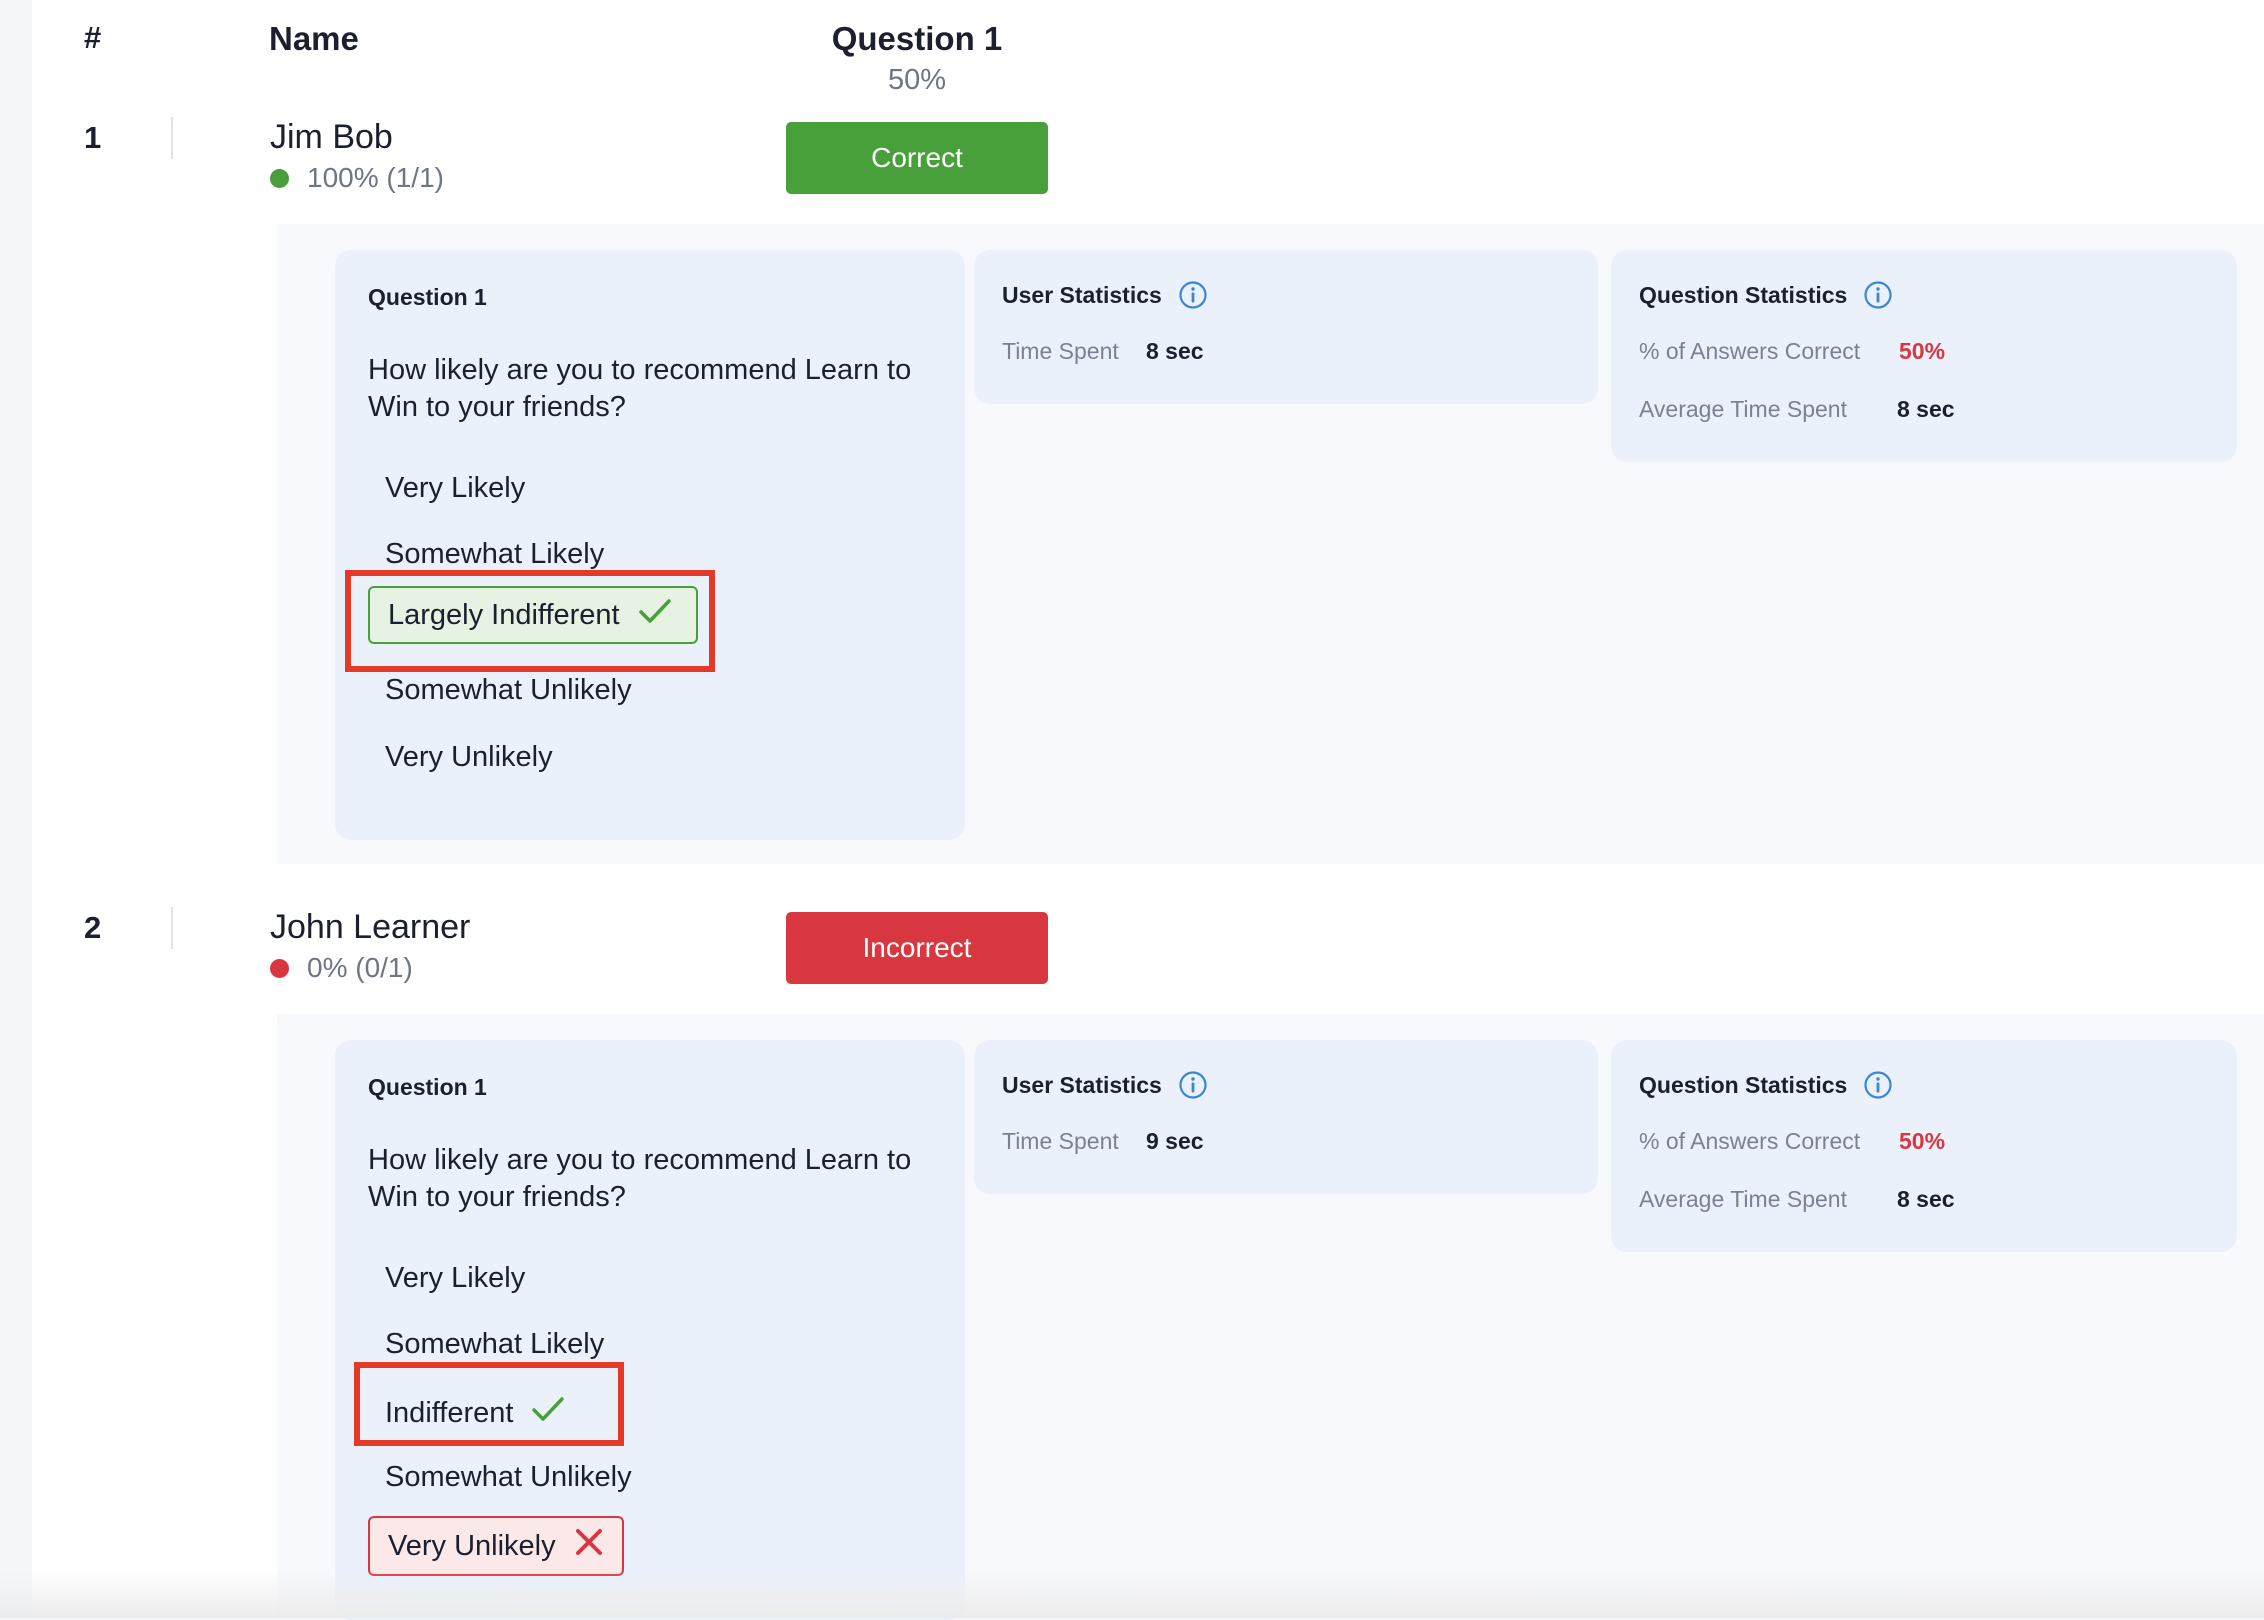  What do you see at coordinates (93, 37) in the screenshot?
I see `column-header-number: #` at bounding box center [93, 37].